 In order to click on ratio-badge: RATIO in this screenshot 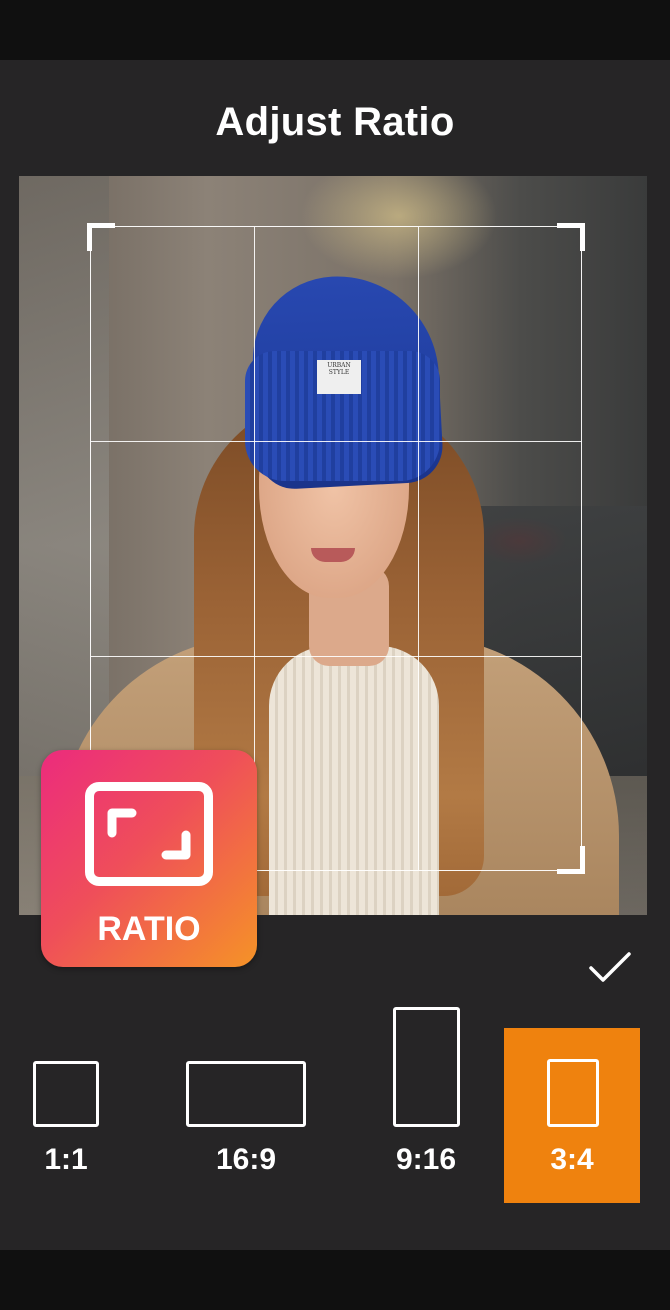, I will do `click(149, 858)`.